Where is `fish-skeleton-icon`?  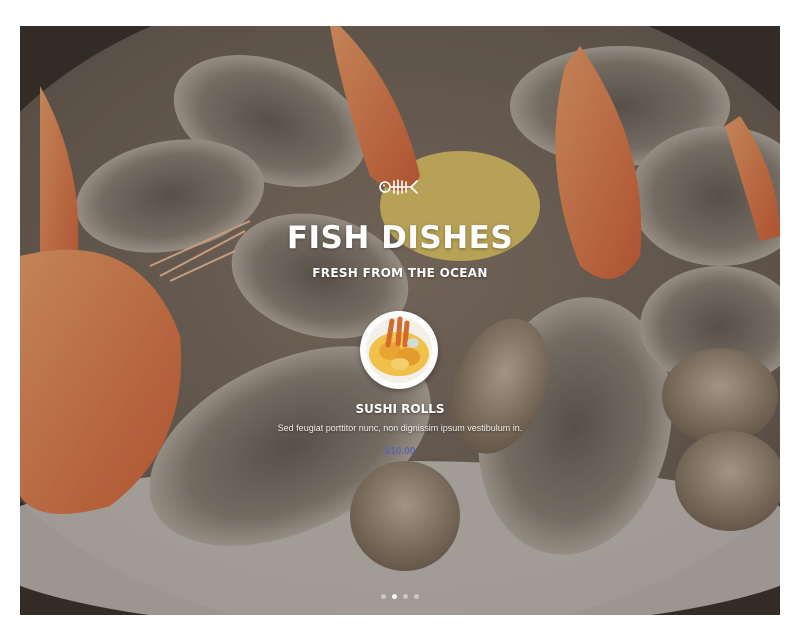 fish-skeleton-icon is located at coordinates (398, 187).